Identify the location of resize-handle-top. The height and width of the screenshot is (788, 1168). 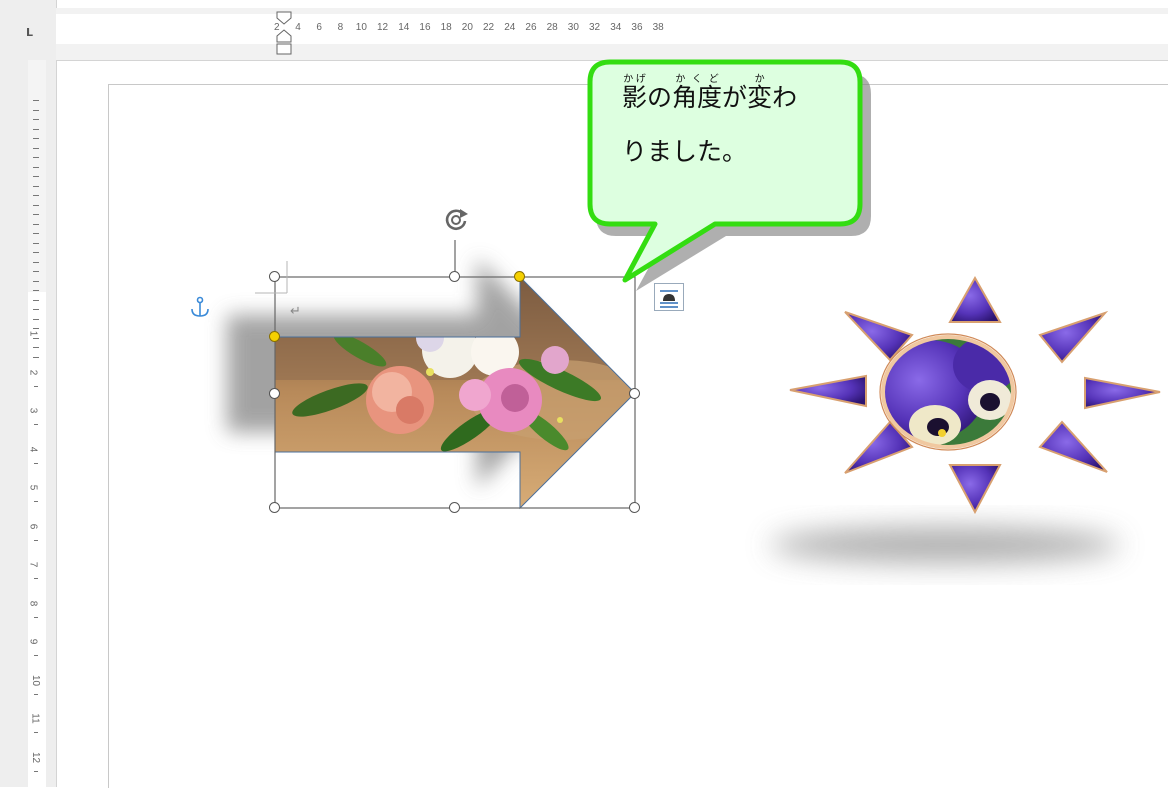
(454, 276).